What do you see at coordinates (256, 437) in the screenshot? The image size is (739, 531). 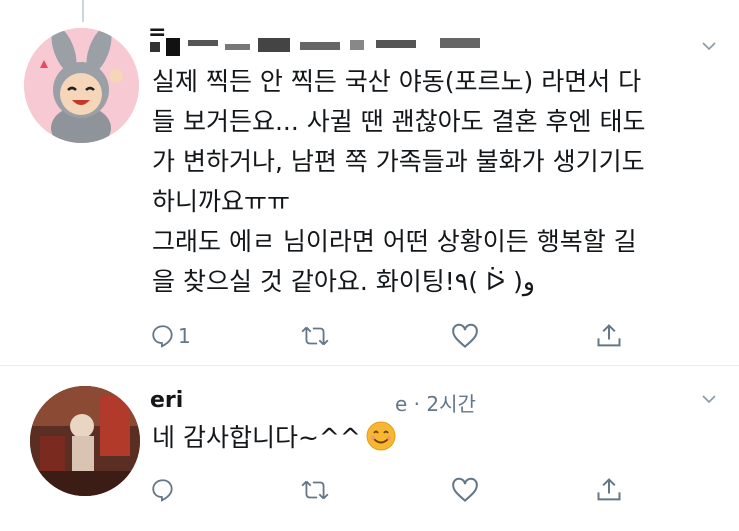 I see `tweet-text-line: 네 감사합니다~^^` at bounding box center [256, 437].